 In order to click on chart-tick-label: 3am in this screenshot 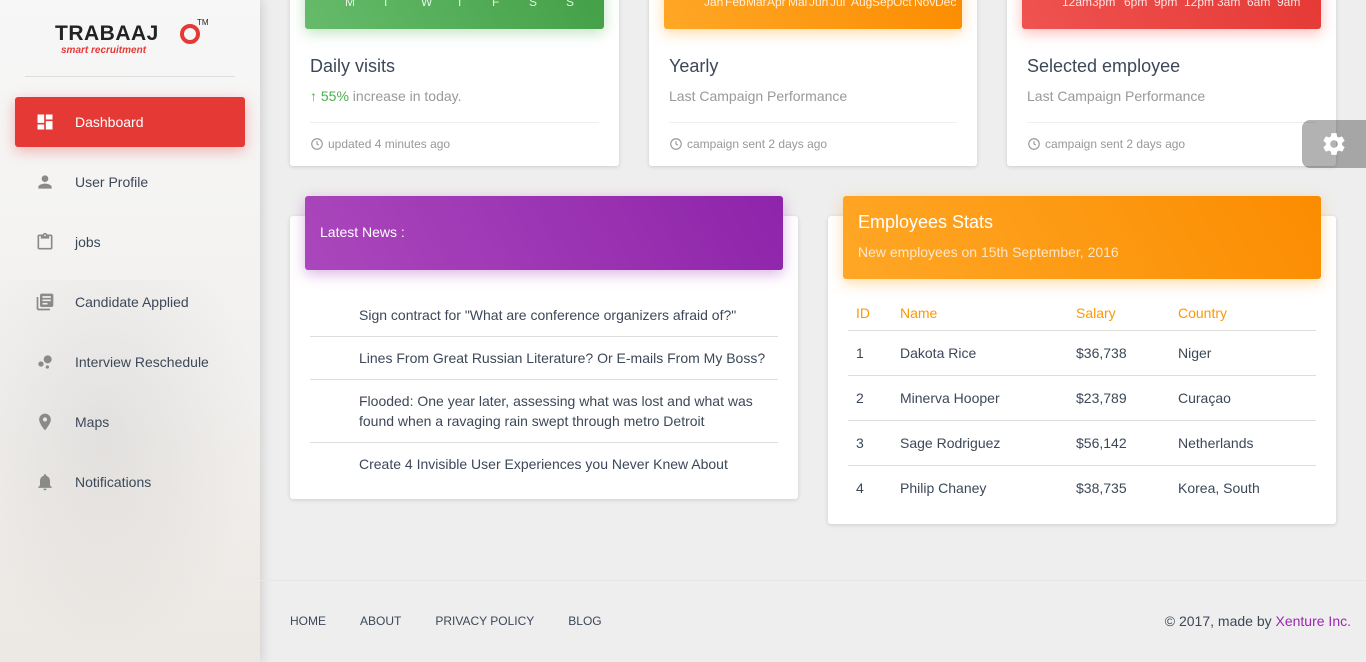, I will do `click(1229, 4)`.